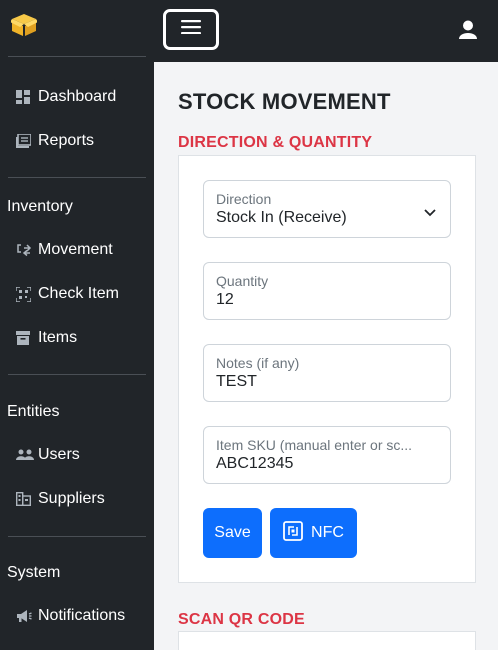  I want to click on sidebar-item-check-item: Check Item, so click(77, 294).